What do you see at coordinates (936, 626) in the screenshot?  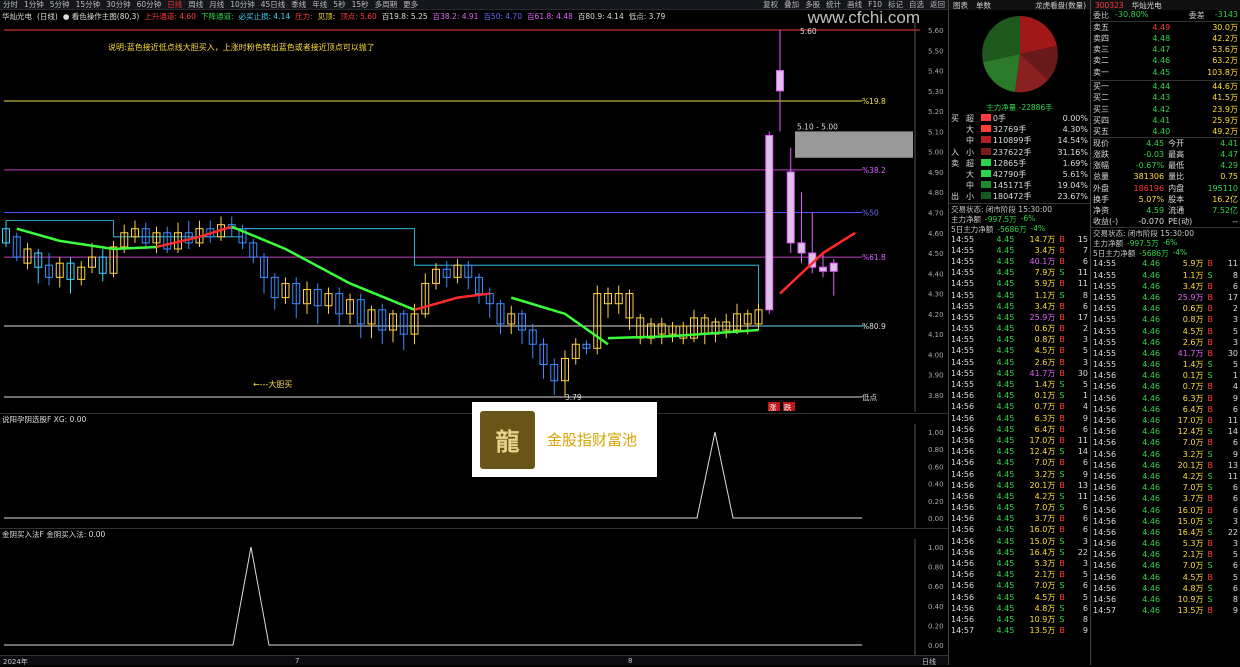 I see `sub2-y-tick-4: 0.20` at bounding box center [936, 626].